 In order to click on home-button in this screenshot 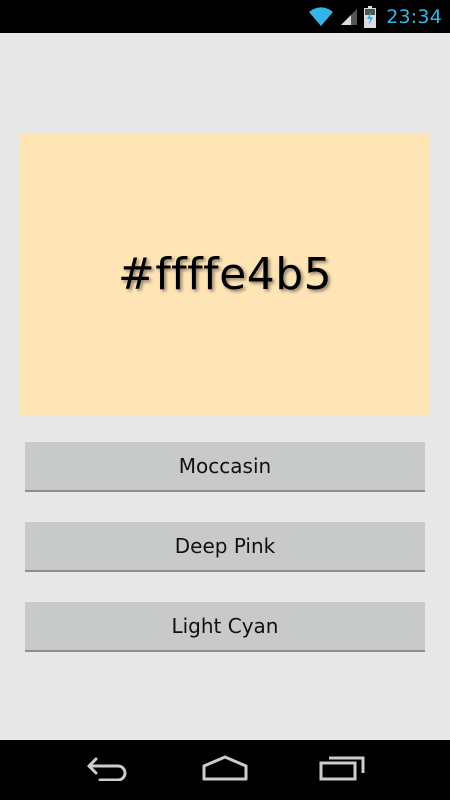, I will do `click(225, 770)`.